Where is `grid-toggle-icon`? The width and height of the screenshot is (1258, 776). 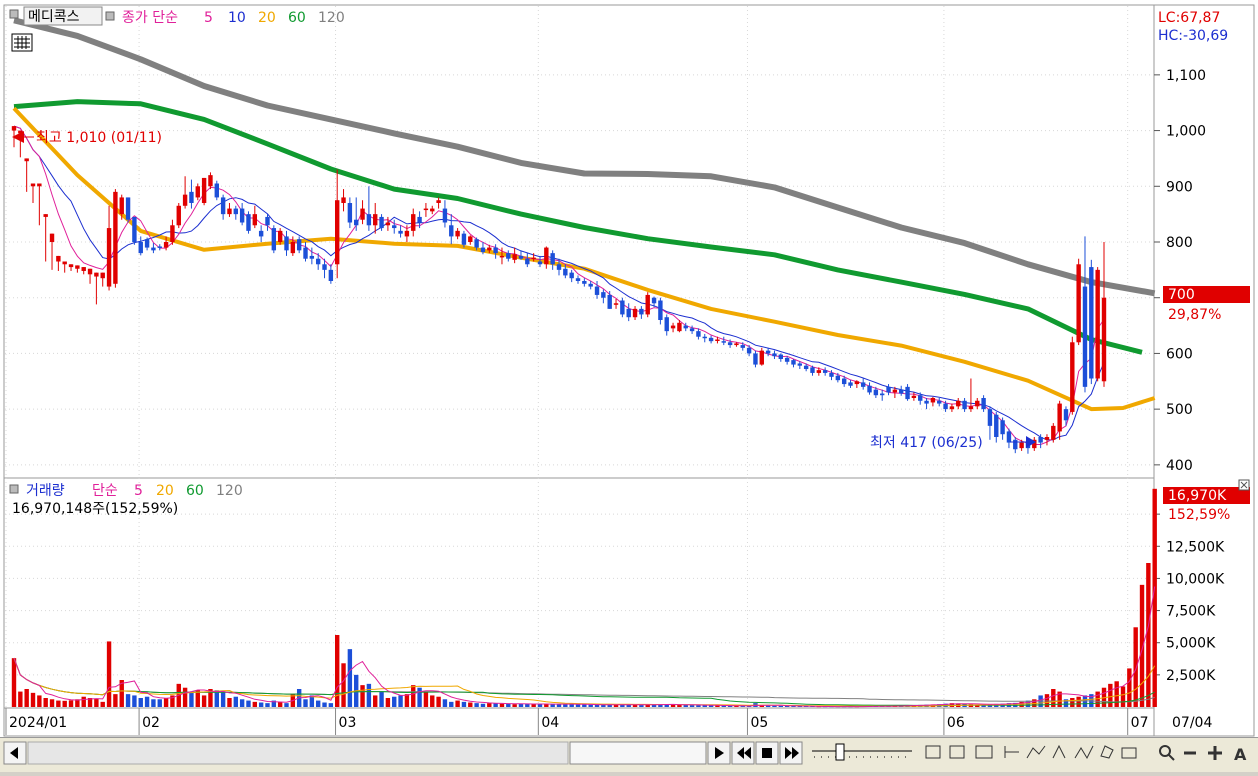
grid-toggle-icon is located at coordinates (984, 752).